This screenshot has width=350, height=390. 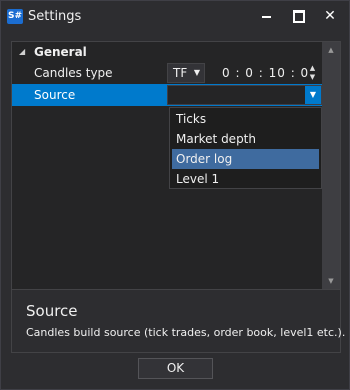 What do you see at coordinates (245, 179) in the screenshot?
I see `dropdown-item-level-1: Level 1` at bounding box center [245, 179].